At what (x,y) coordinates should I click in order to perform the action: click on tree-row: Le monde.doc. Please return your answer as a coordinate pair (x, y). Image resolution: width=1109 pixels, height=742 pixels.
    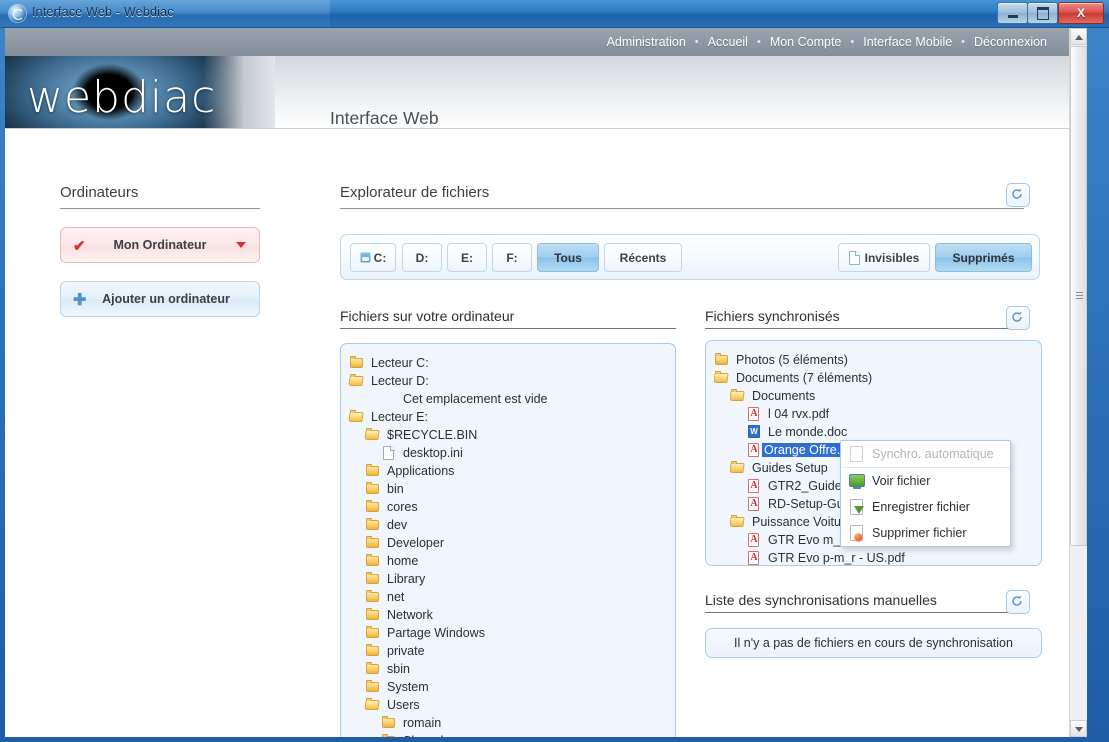
    Looking at the image, I should click on (873, 432).